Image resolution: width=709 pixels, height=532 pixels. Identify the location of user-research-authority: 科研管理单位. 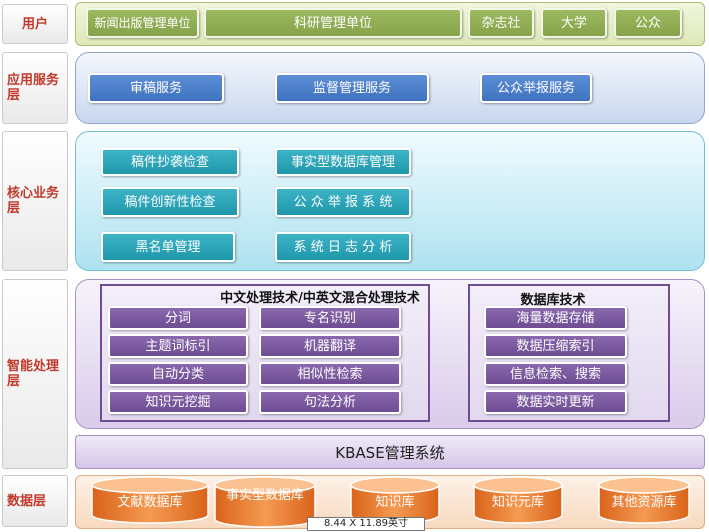
(333, 23).